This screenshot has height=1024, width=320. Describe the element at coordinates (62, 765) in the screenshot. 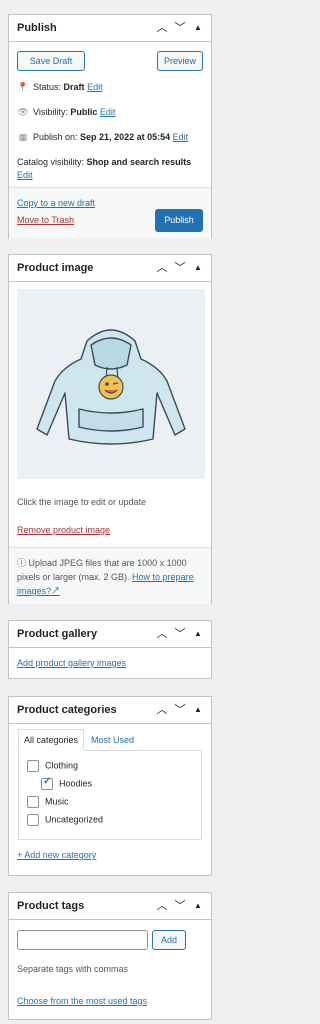

I see `category-label: Clothing` at that location.